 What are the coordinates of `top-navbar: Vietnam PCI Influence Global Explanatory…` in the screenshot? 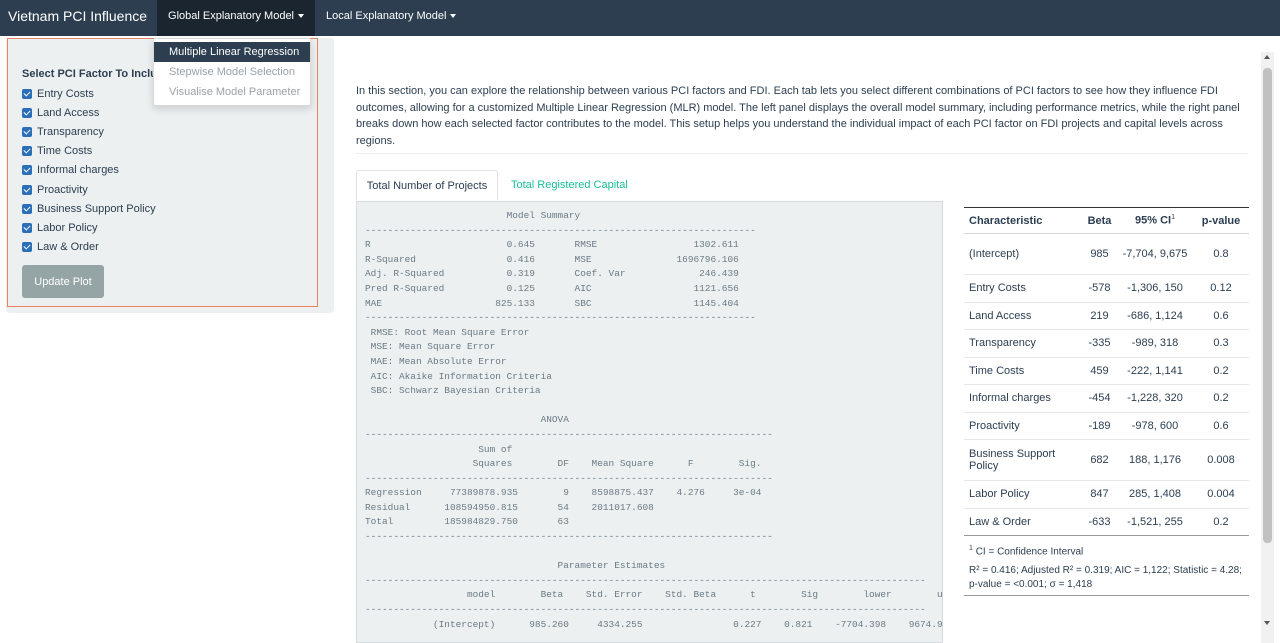 It's located at (640, 18).